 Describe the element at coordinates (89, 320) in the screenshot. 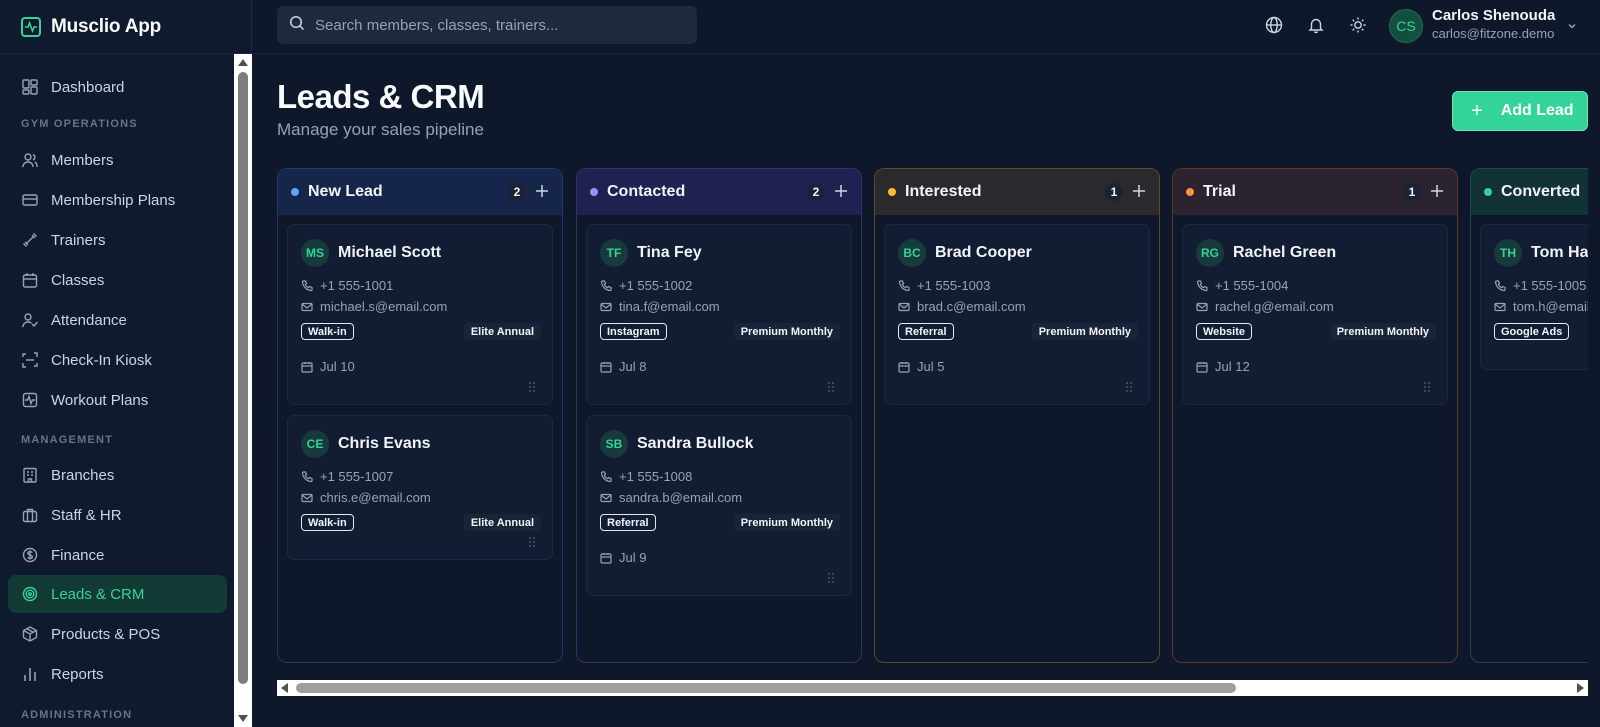

I see `sidebar-item-label: Attendance` at that location.